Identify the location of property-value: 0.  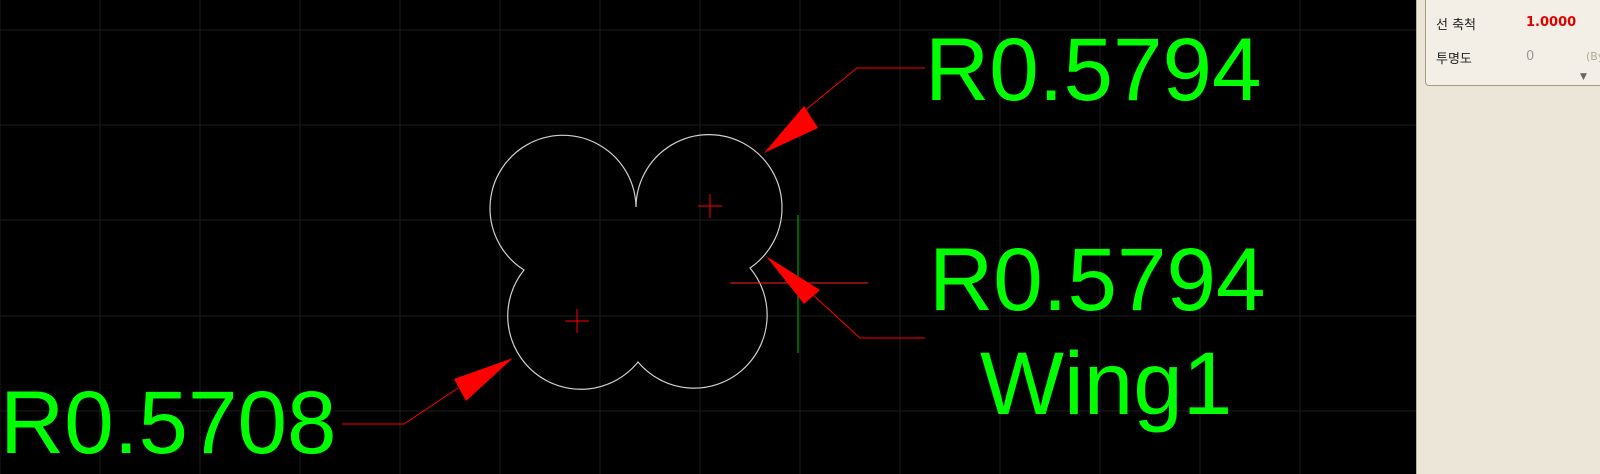
(1530, 56).